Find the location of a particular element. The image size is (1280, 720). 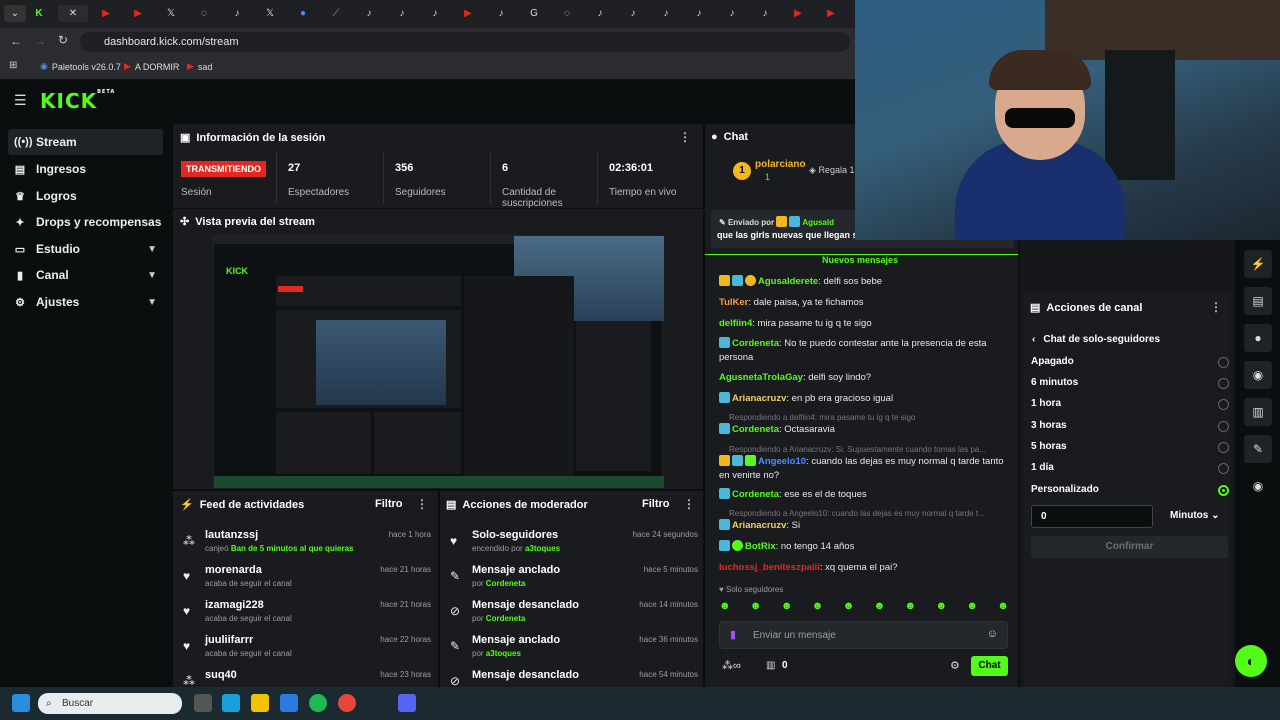

option-apagado: Apagado is located at coordinates (1130, 362).